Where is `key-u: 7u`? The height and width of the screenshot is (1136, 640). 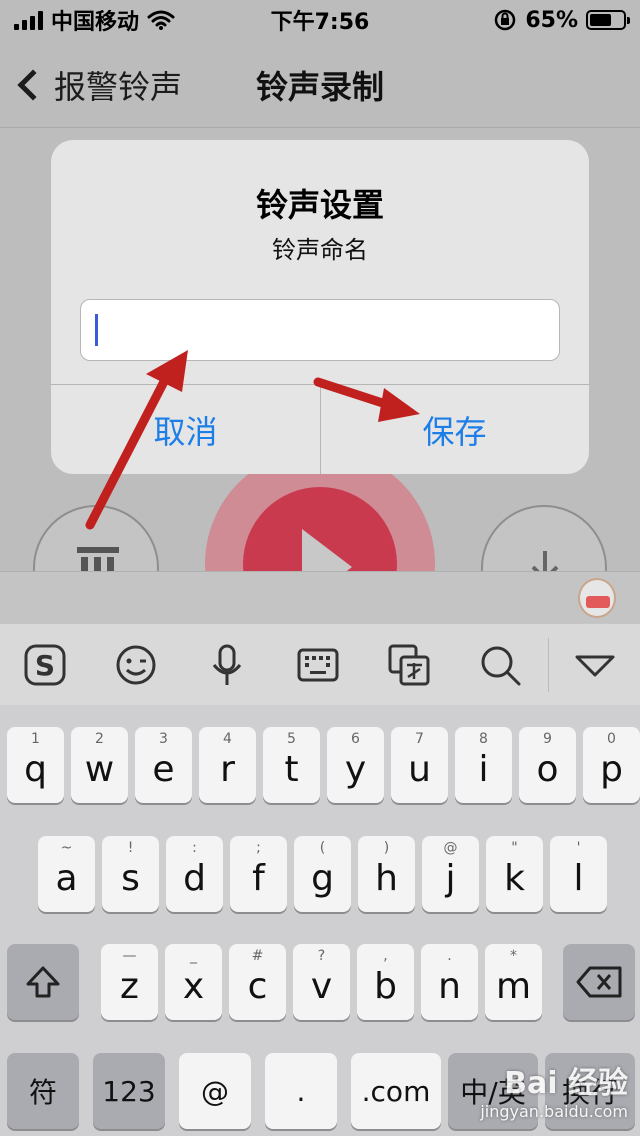
key-u: 7u is located at coordinates (419, 765).